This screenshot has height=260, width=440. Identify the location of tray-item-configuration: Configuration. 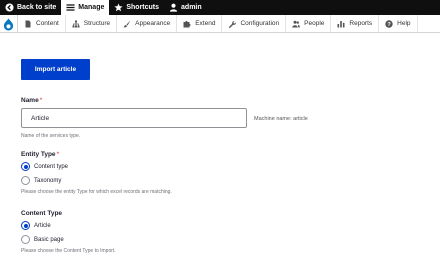
(254, 23).